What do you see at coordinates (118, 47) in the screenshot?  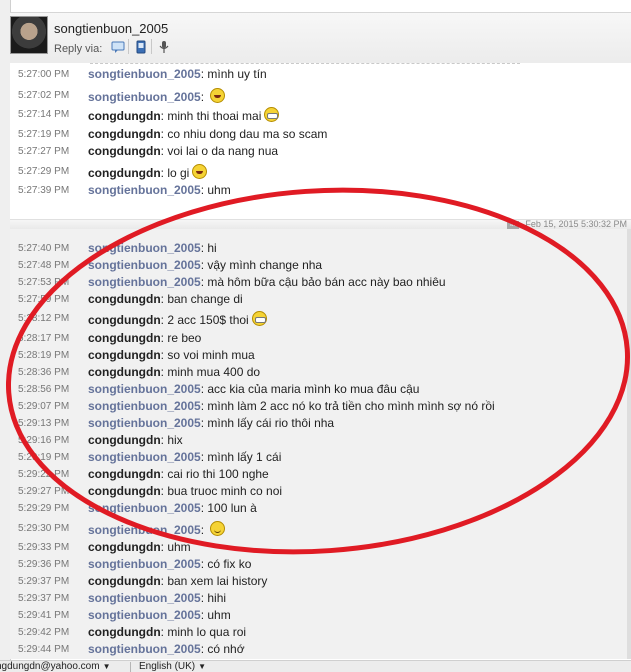 I see `message-icon` at bounding box center [118, 47].